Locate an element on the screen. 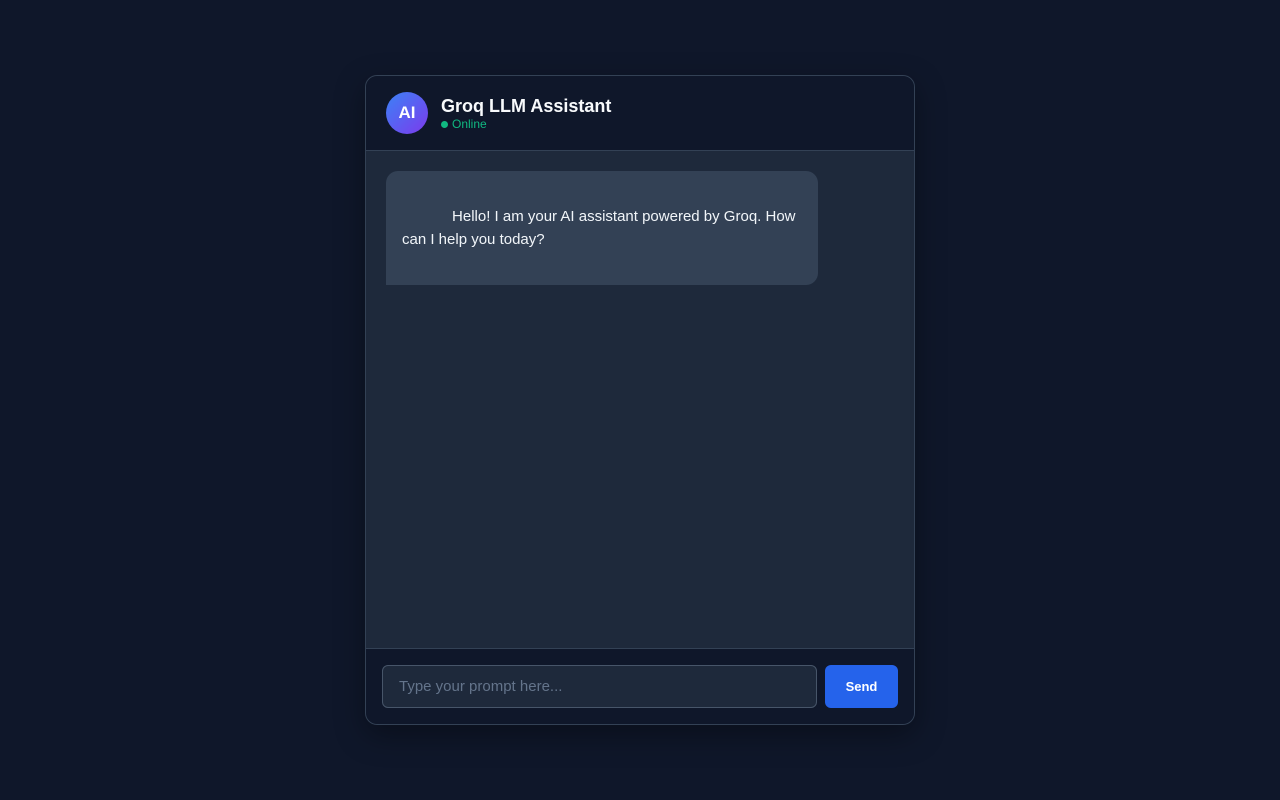 This screenshot has height=800, width=1280. avatar: AI is located at coordinates (407, 113).